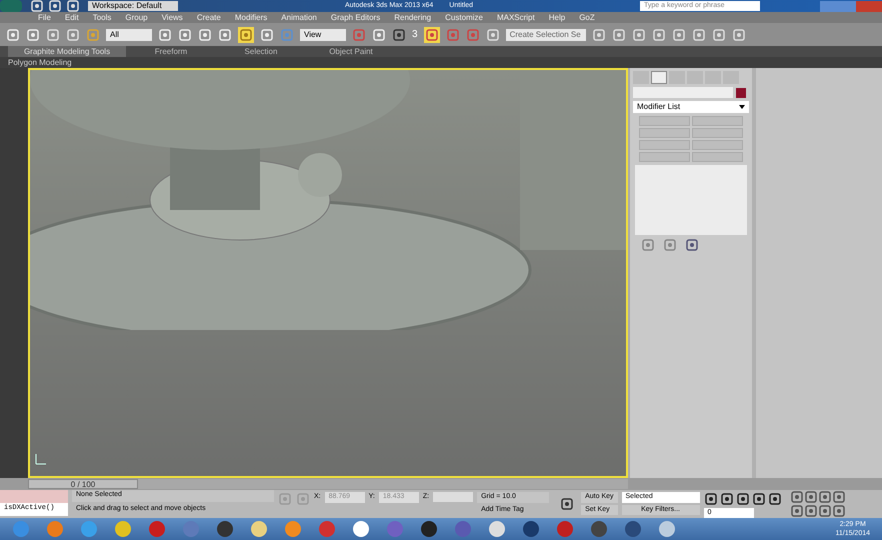  I want to click on menu-item: Create, so click(208, 18).